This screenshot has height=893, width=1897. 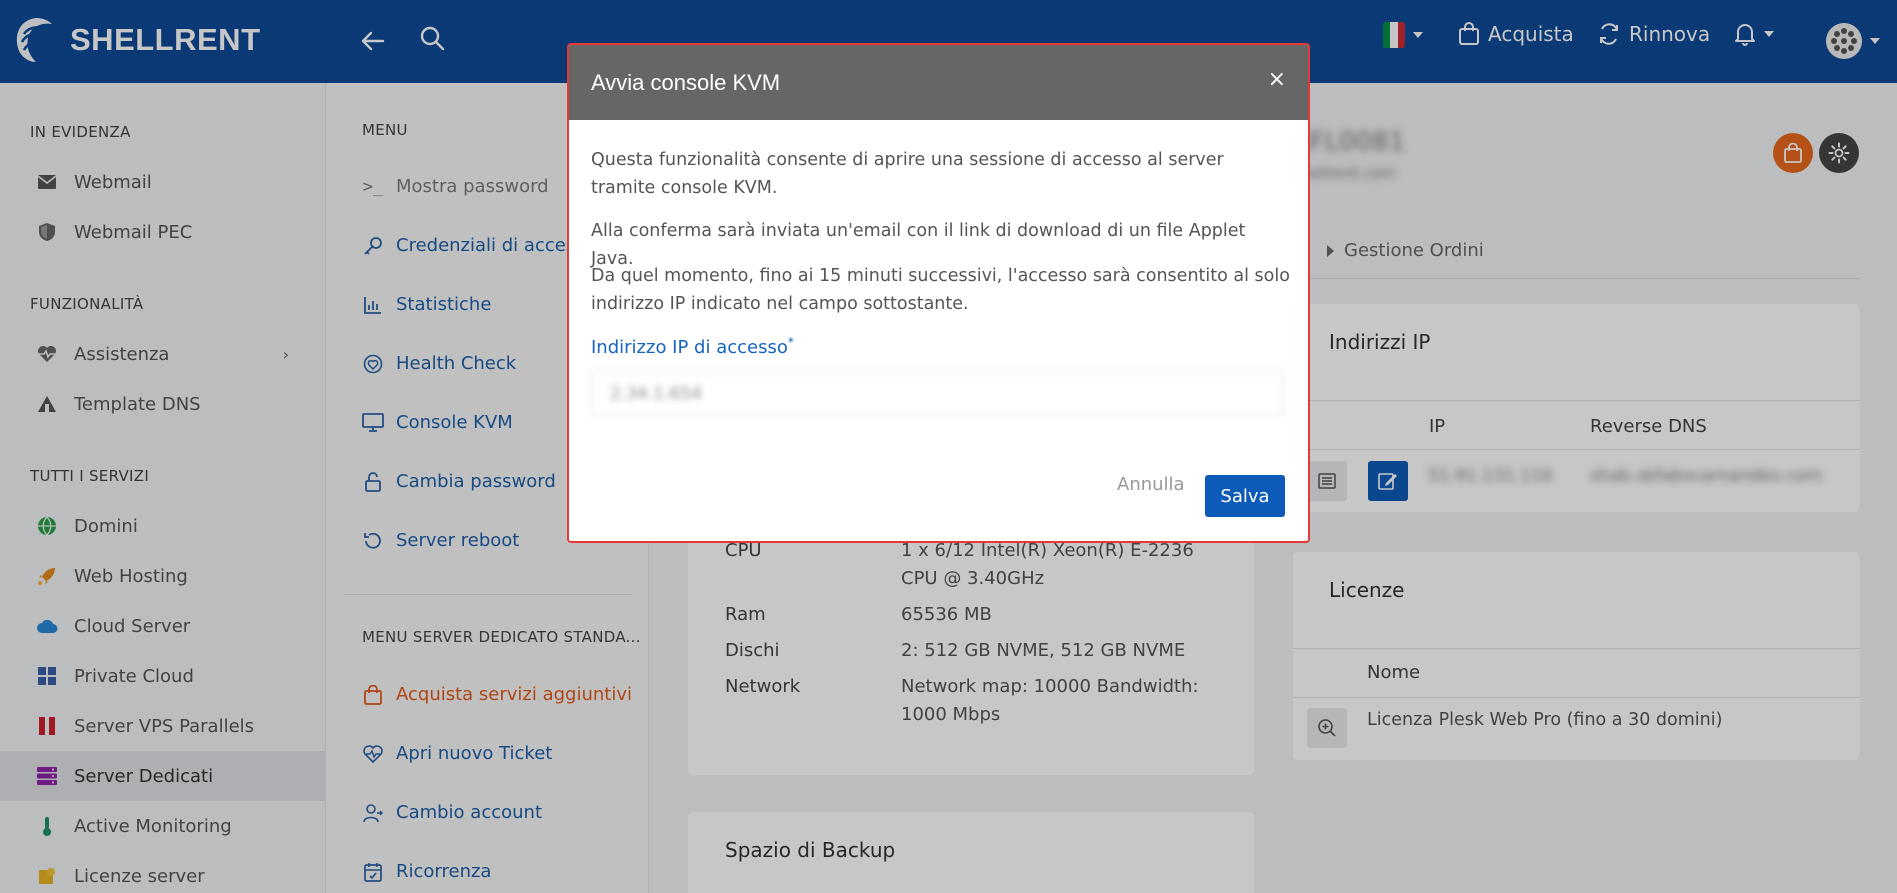 What do you see at coordinates (1151, 484) in the screenshot?
I see `cancel-button: Annulla` at bounding box center [1151, 484].